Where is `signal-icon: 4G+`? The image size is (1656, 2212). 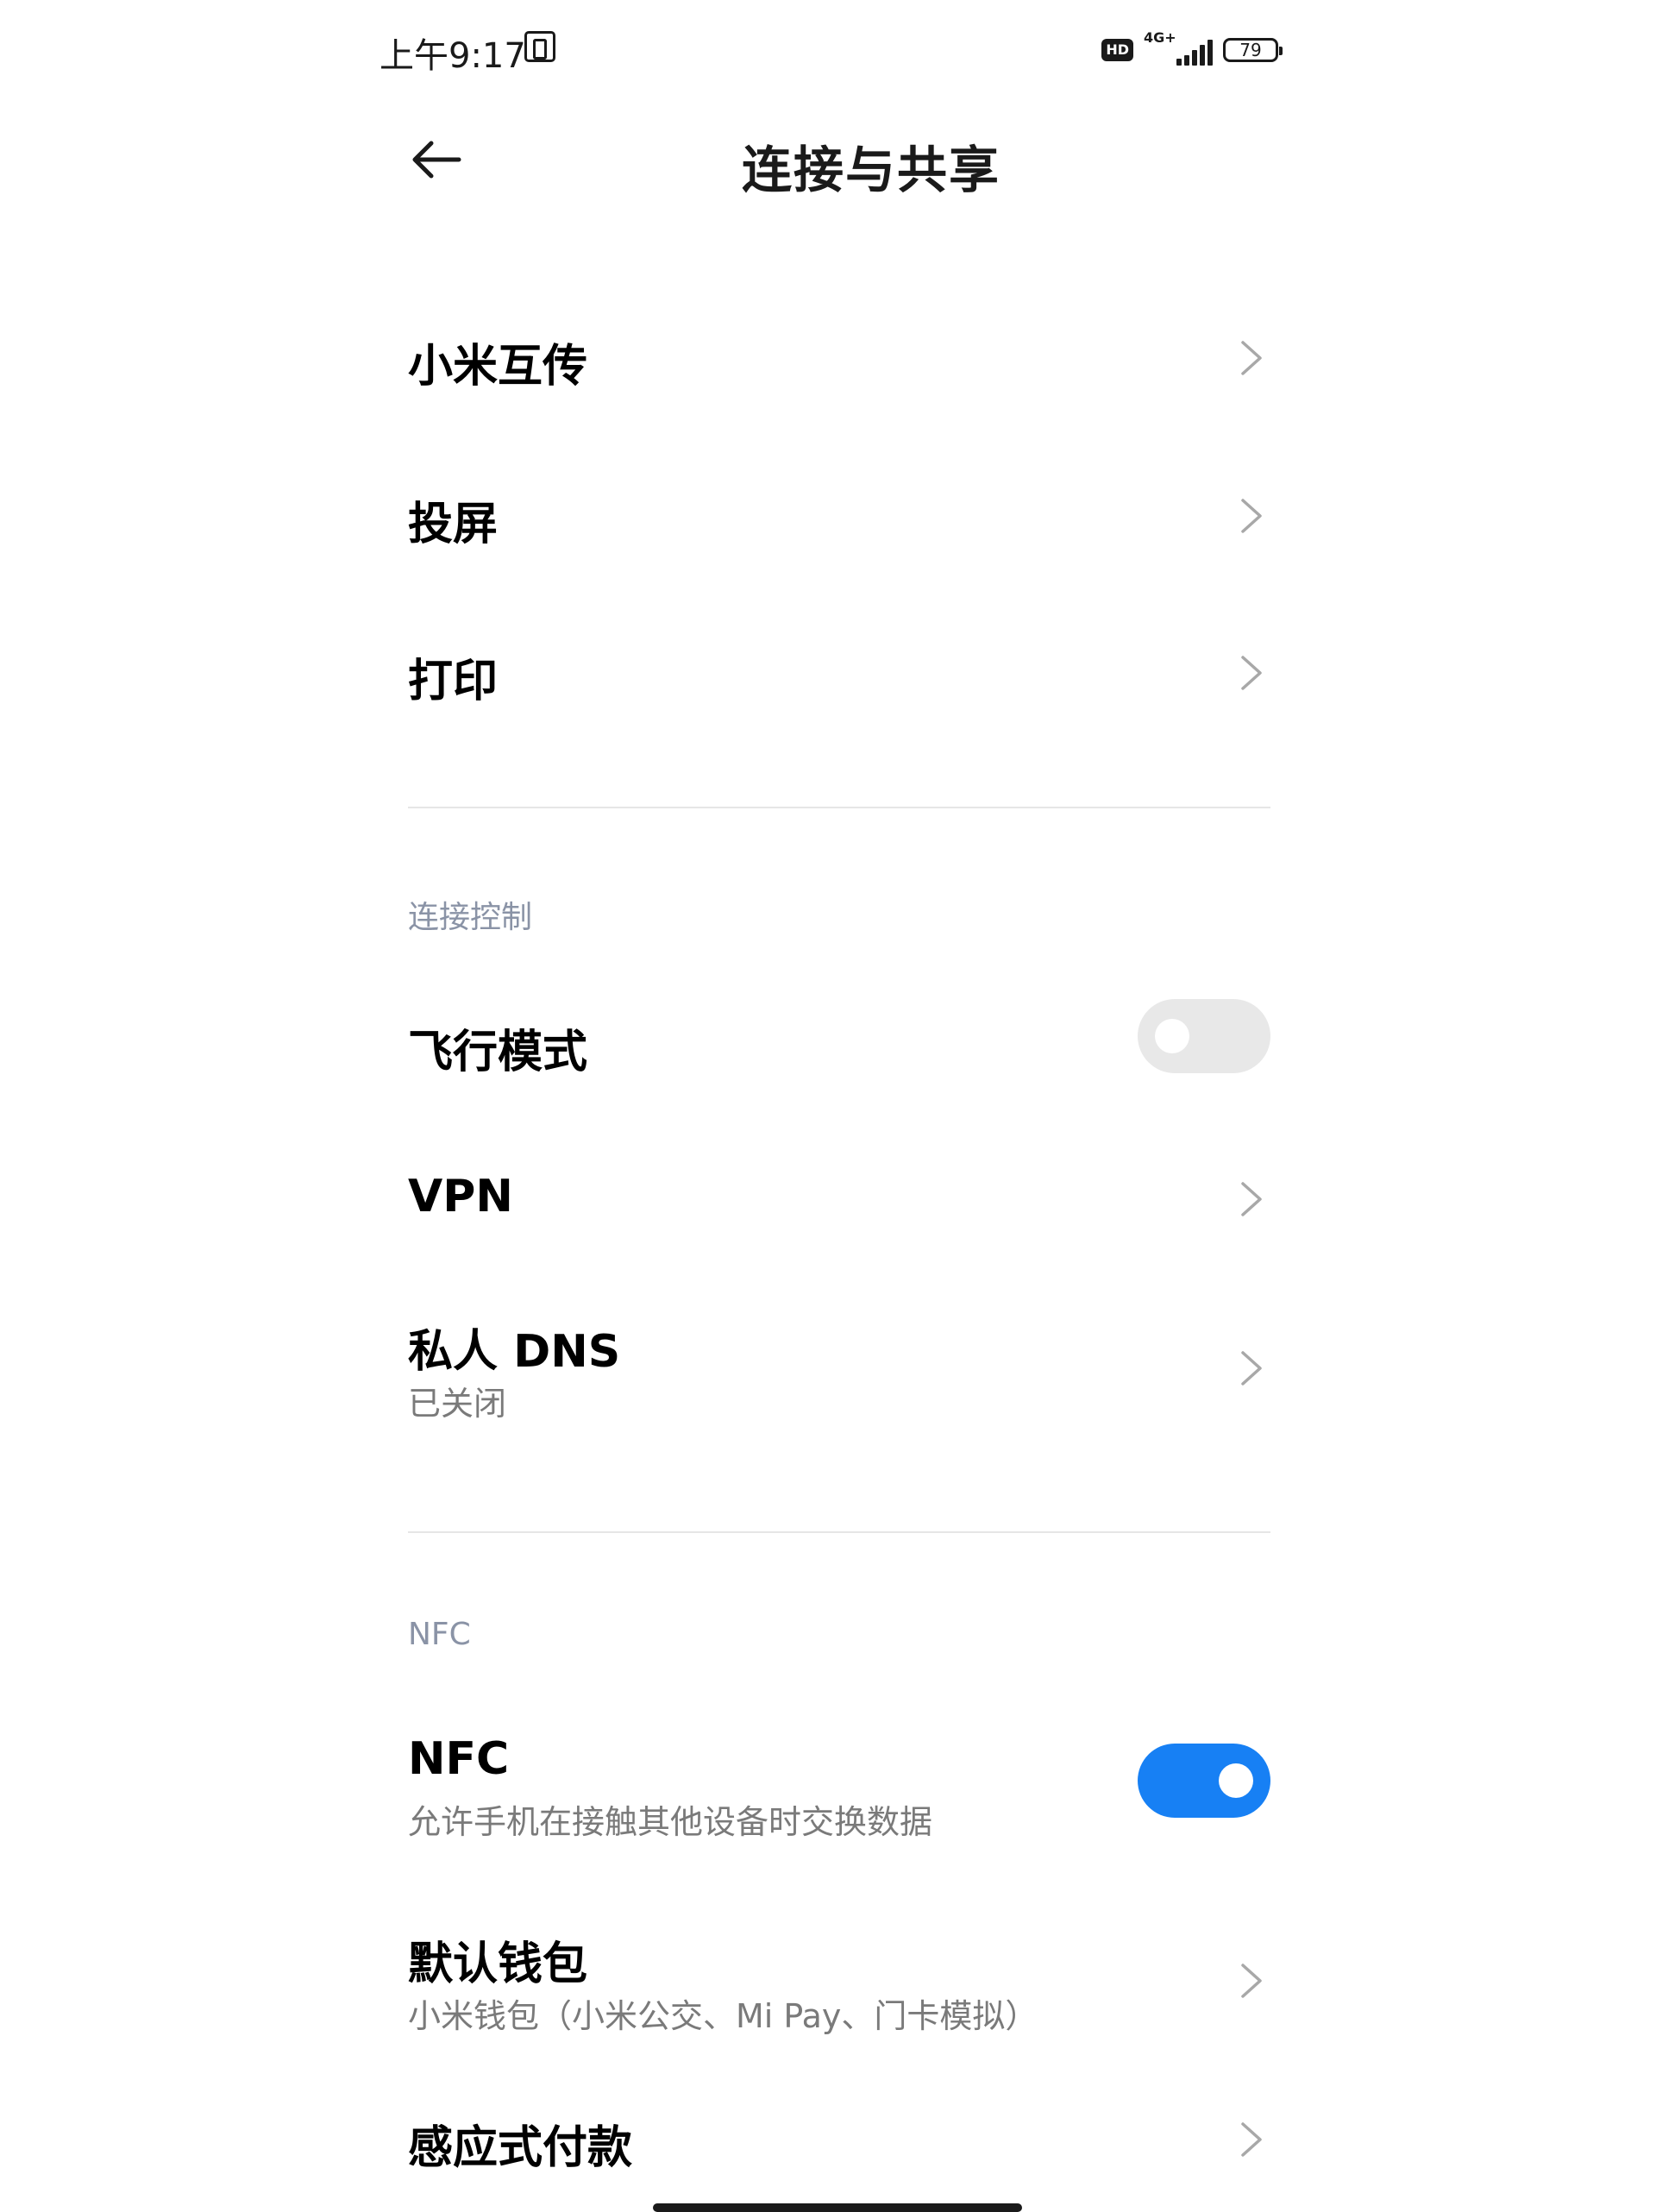 signal-icon: 4G+ is located at coordinates (1179, 49).